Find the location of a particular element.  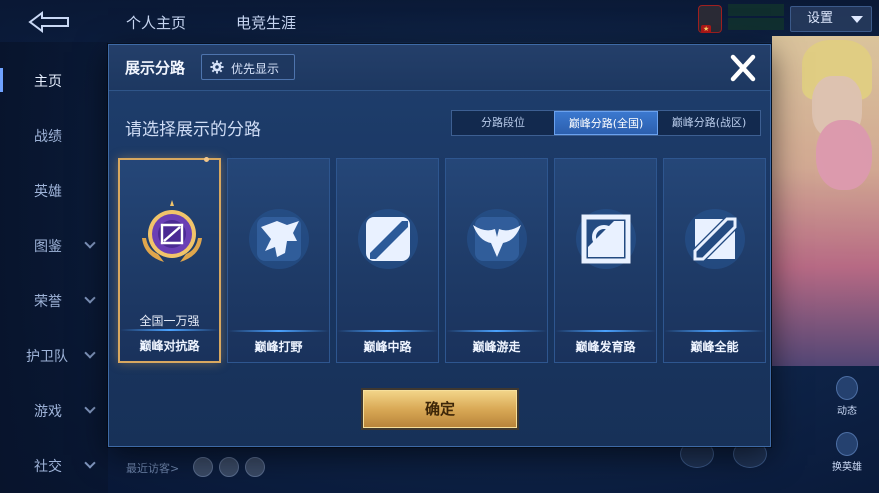

back-arrow-icon is located at coordinates (48, 22).